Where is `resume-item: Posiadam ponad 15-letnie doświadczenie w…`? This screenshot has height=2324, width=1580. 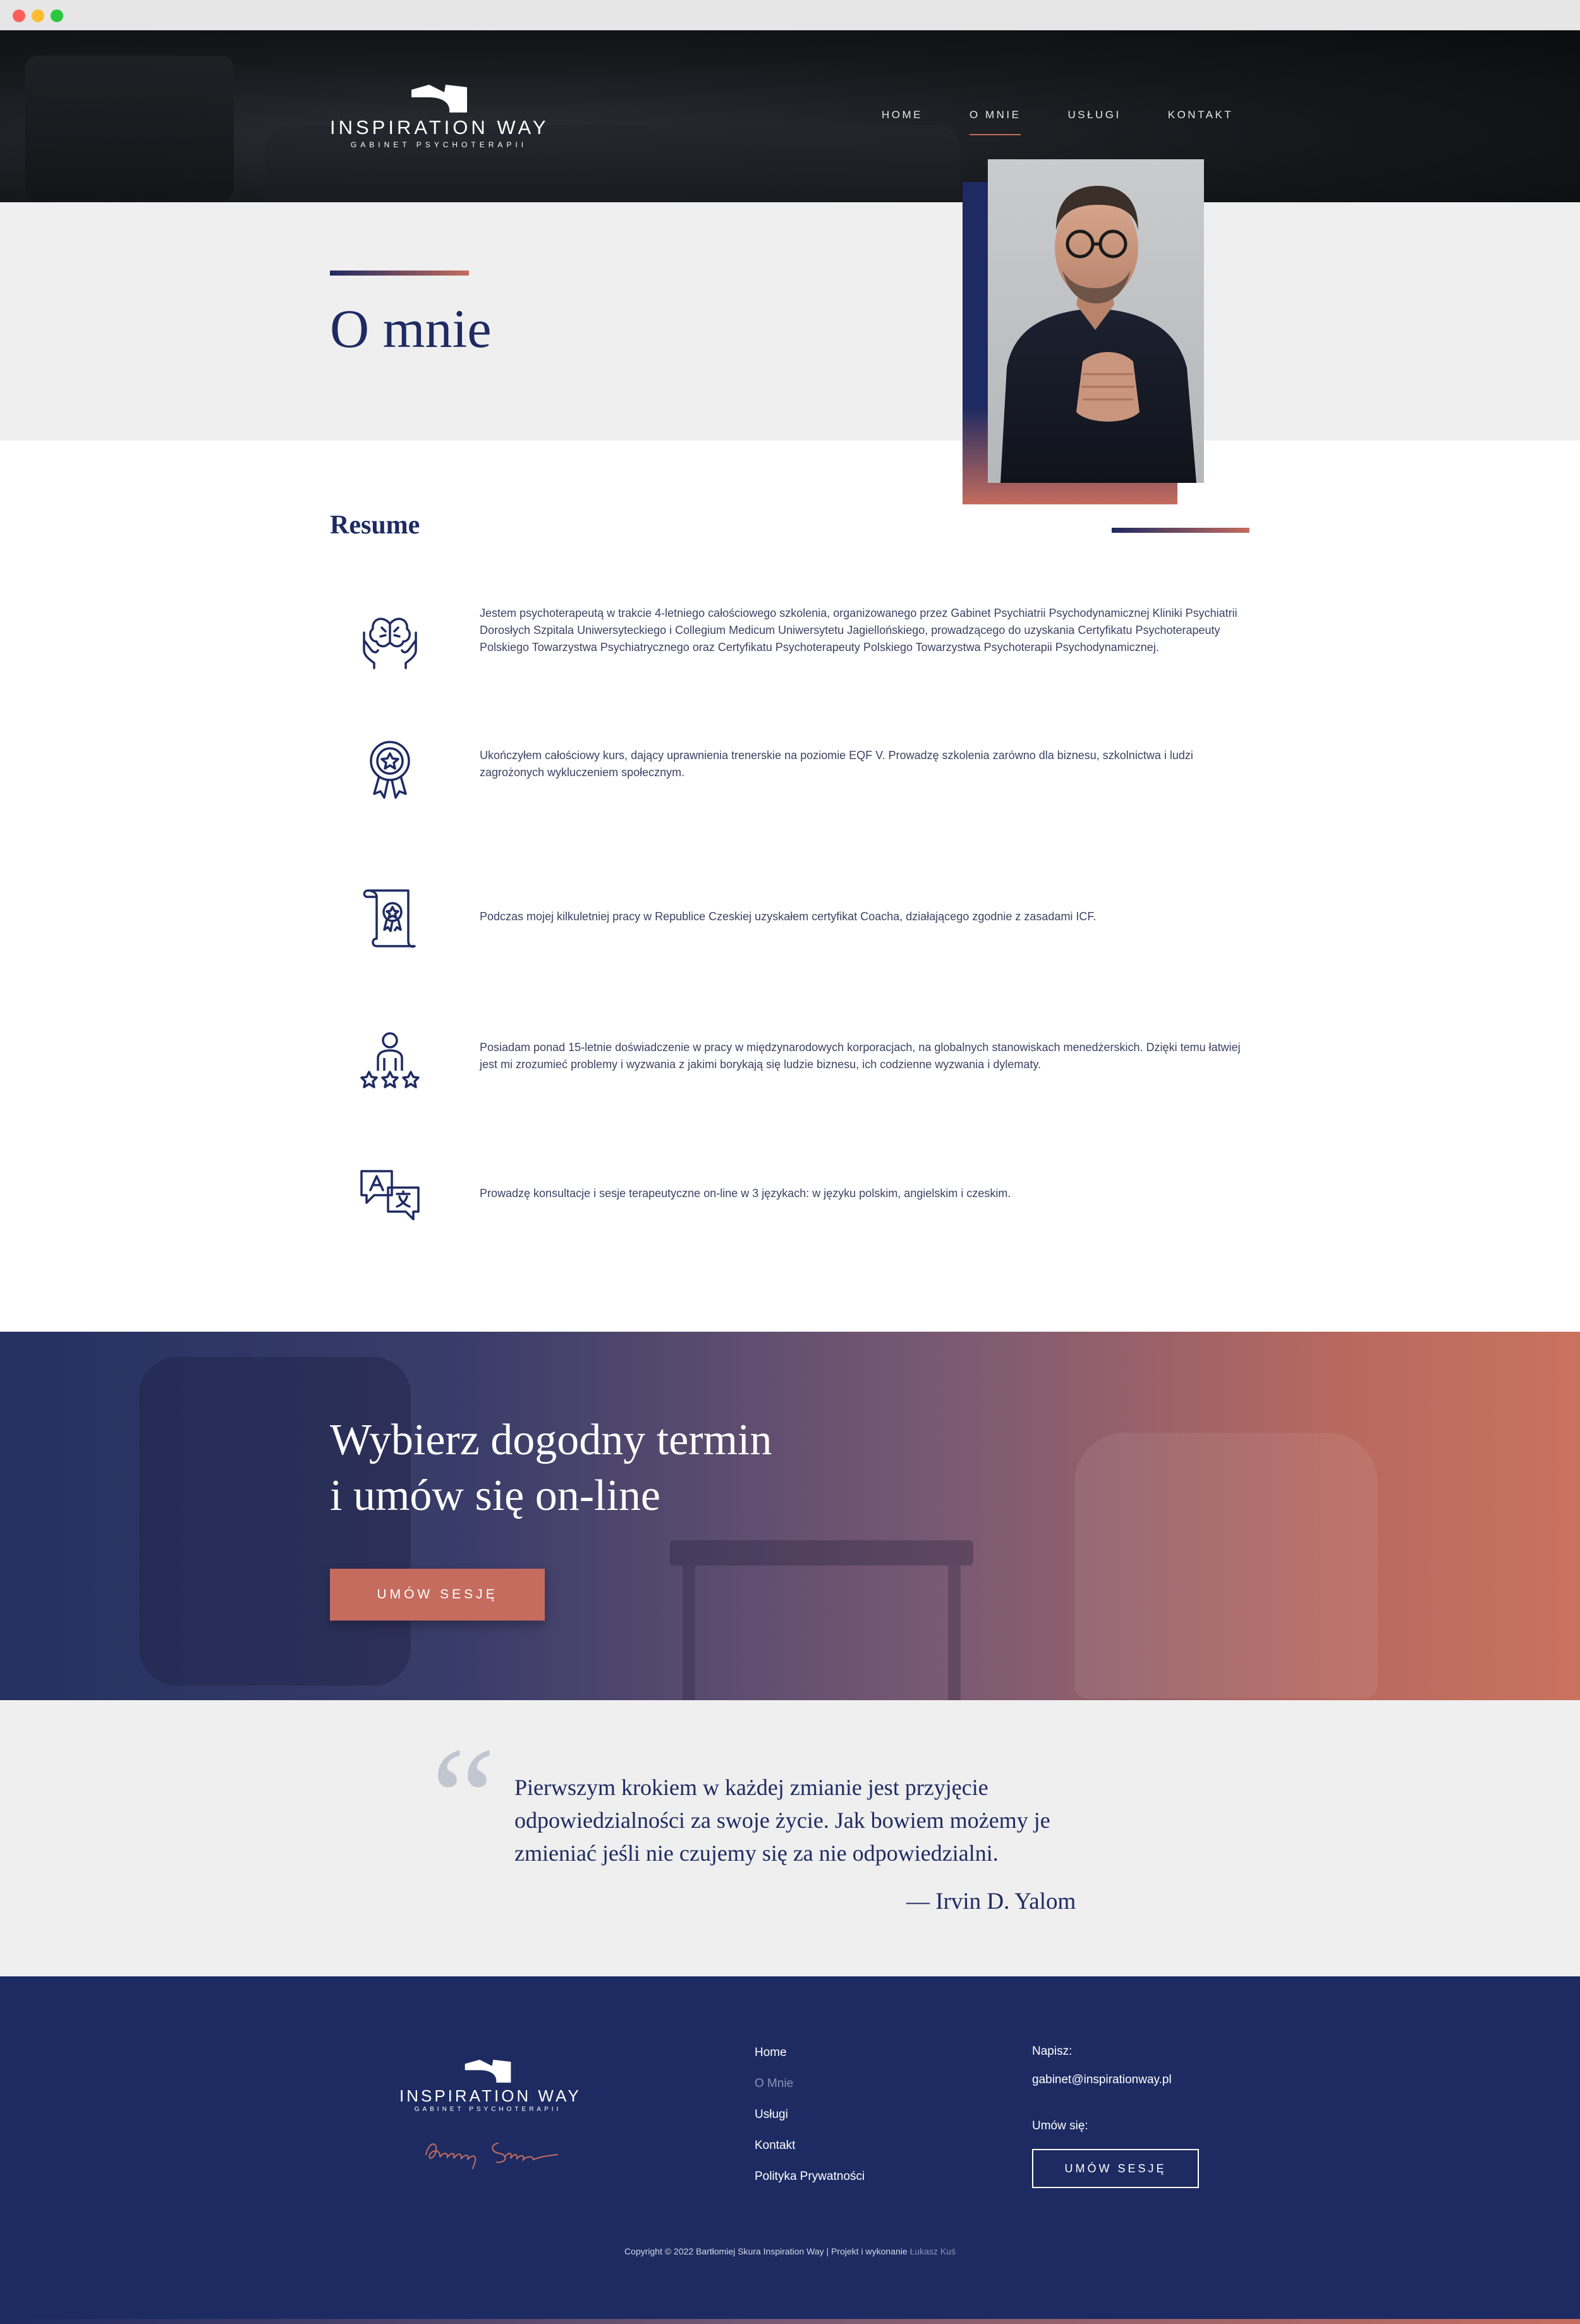 resume-item: Posiadam ponad 15-letnie doświadczenie w… is located at coordinates (791, 1073).